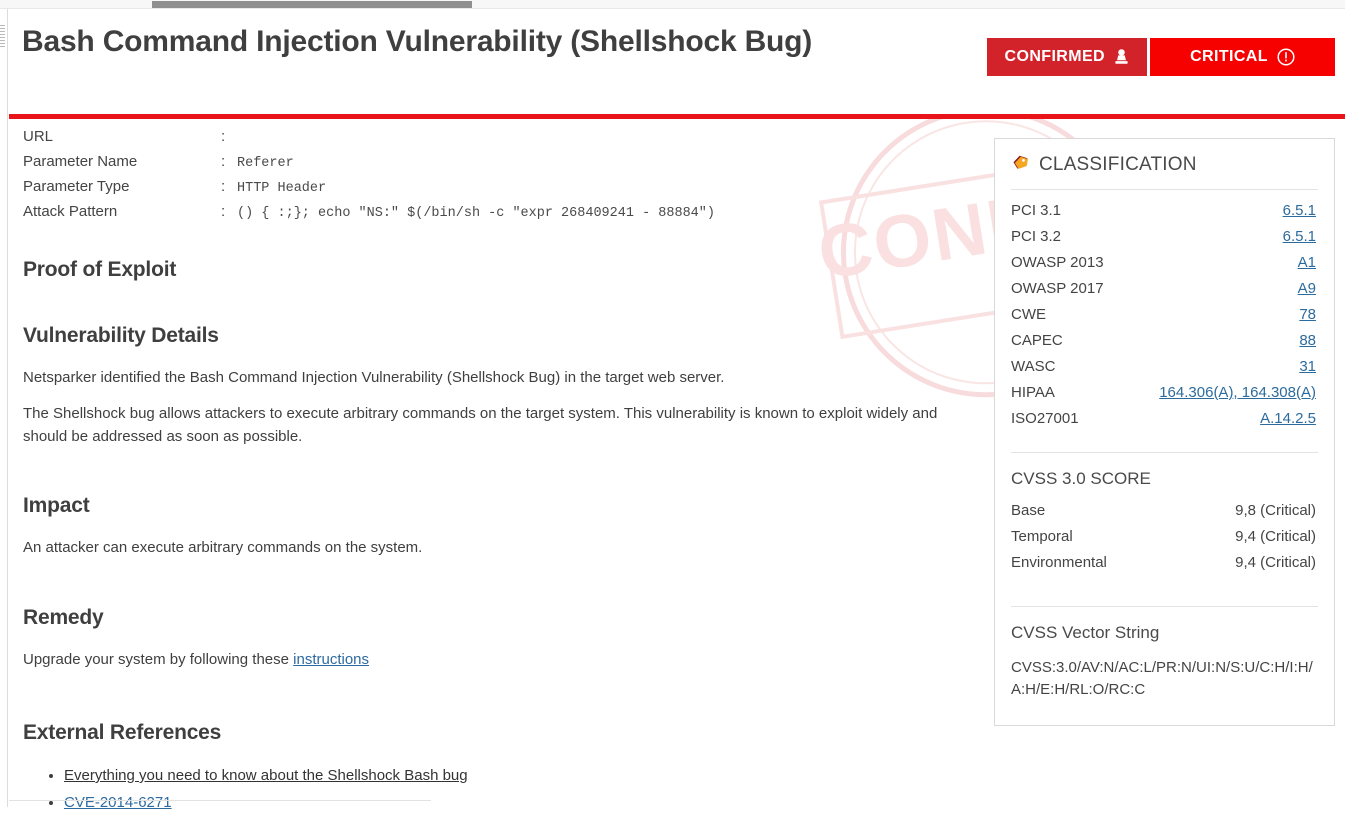 This screenshot has height=816, width=1345. I want to click on remedy-instructions-link: instructions, so click(331, 659).